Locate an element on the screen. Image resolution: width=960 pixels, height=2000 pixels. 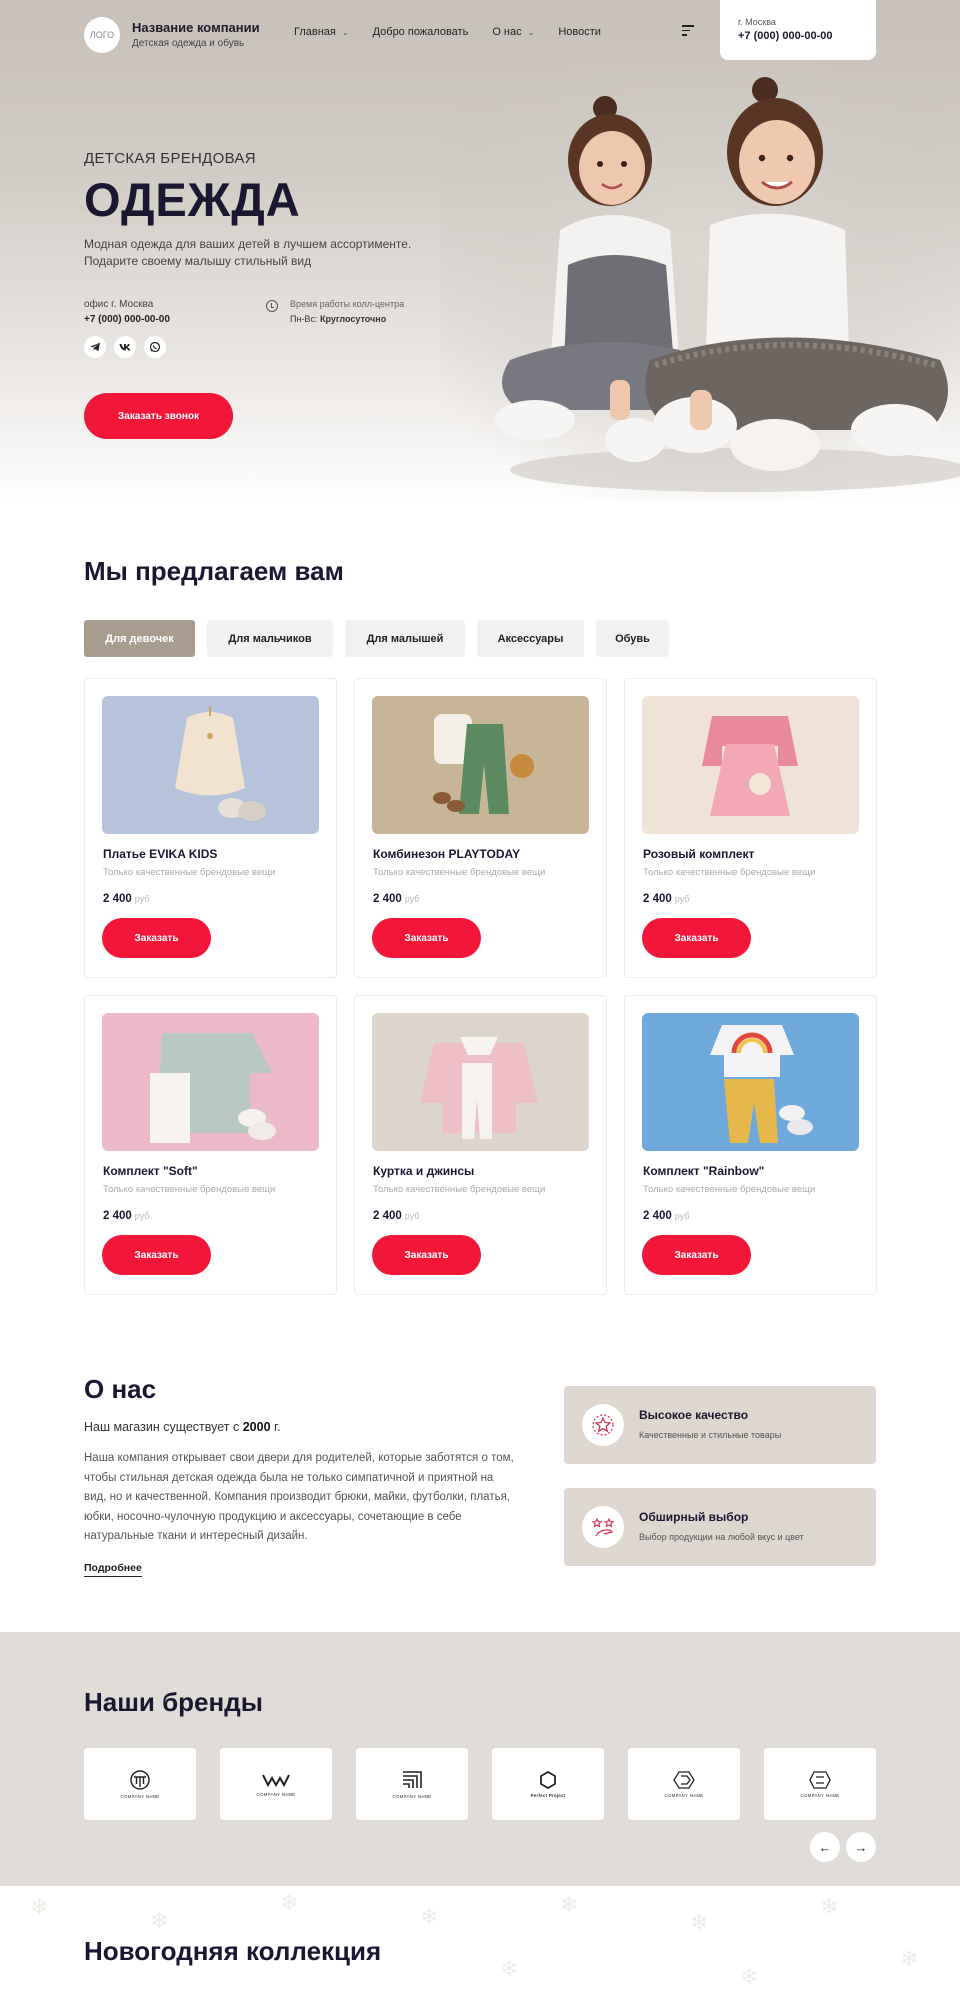
product-name: Комбинезон PLAYTODAY is located at coordinates (446, 854).